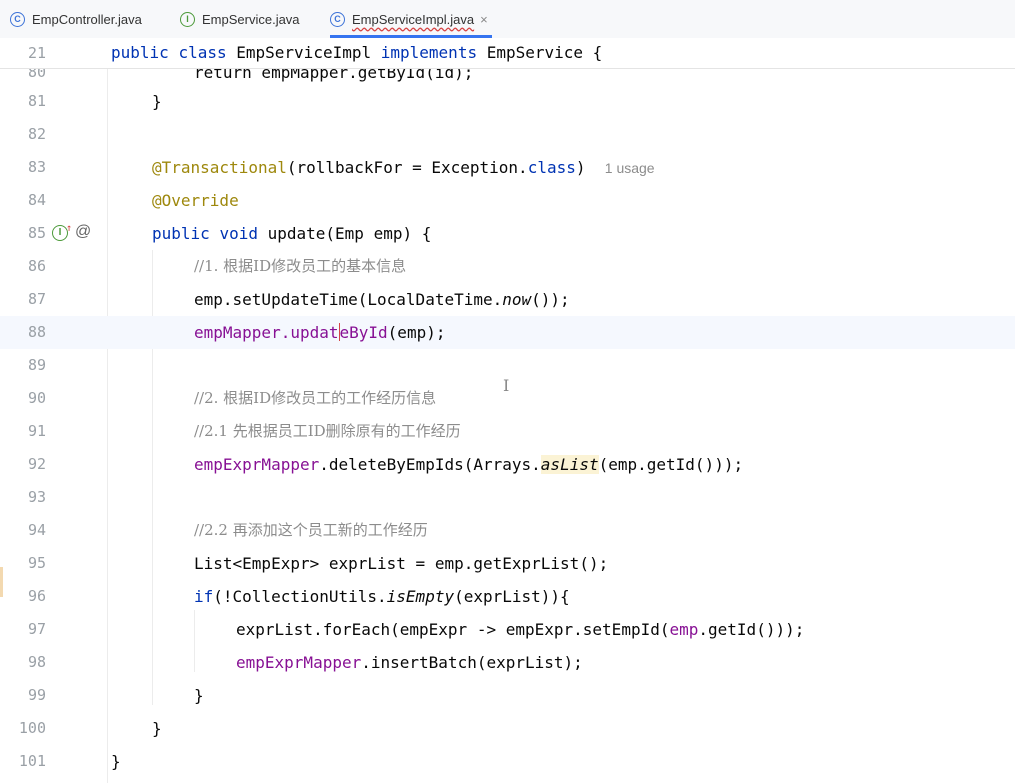  What do you see at coordinates (349, 233) in the screenshot?
I see `code-token: update(Emp emp) {` at bounding box center [349, 233].